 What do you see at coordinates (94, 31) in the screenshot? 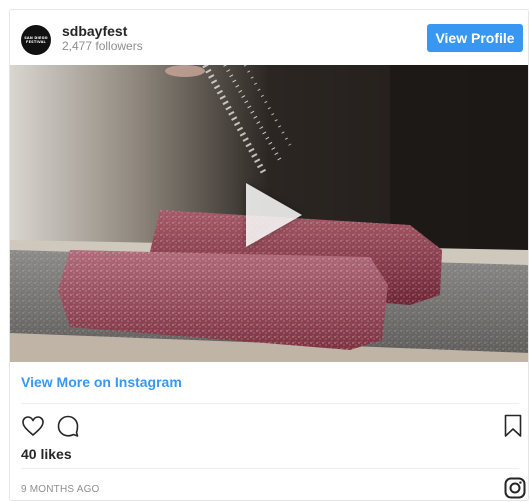
I see `username: sdbayfest` at bounding box center [94, 31].